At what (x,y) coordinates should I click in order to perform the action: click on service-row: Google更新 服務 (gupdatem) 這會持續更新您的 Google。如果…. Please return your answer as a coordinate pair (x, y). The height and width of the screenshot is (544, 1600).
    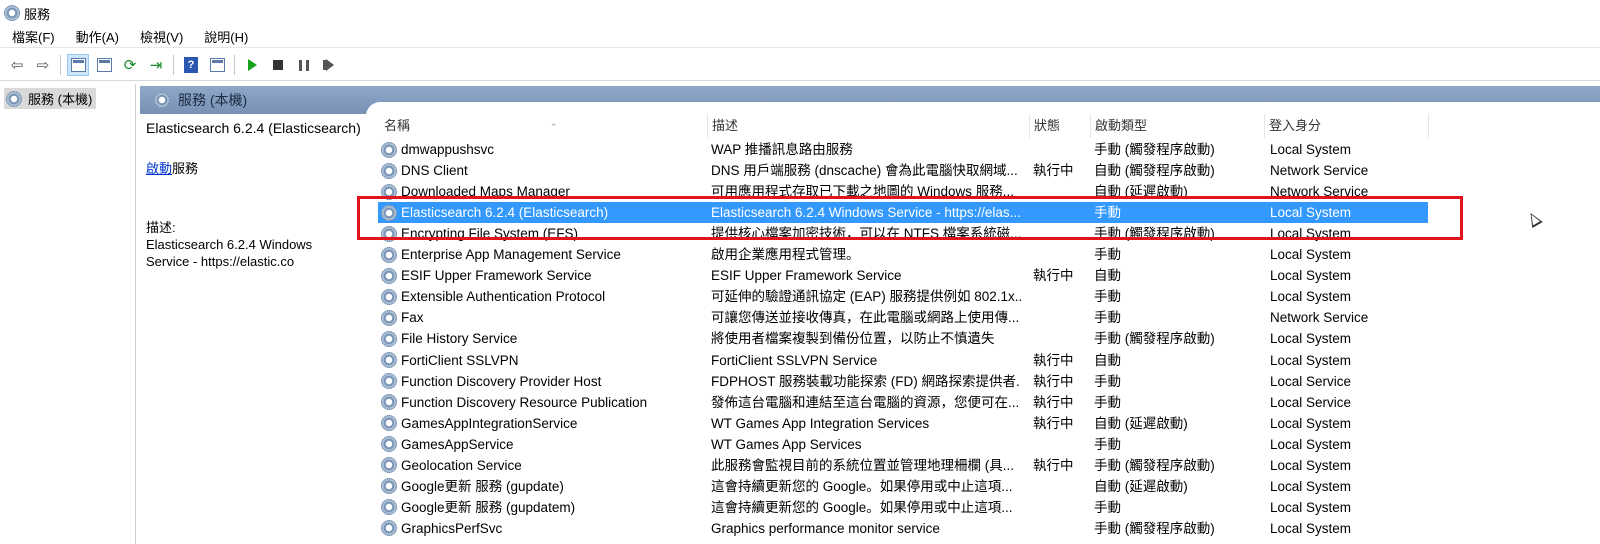
    Looking at the image, I should click on (903, 507).